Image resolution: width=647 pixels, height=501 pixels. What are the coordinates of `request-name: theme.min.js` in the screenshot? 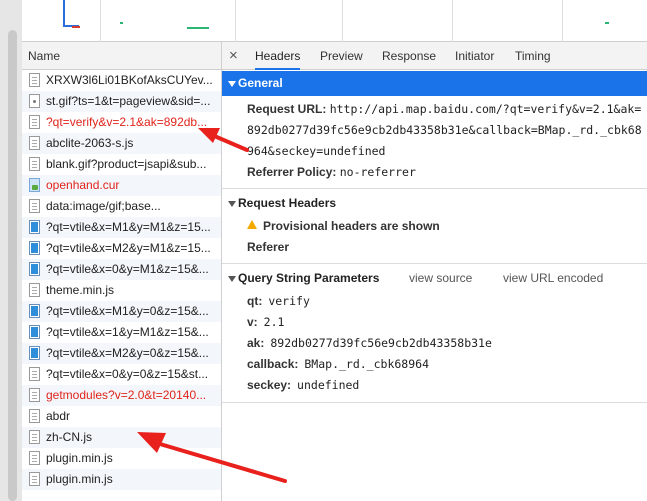 It's located at (80, 290).